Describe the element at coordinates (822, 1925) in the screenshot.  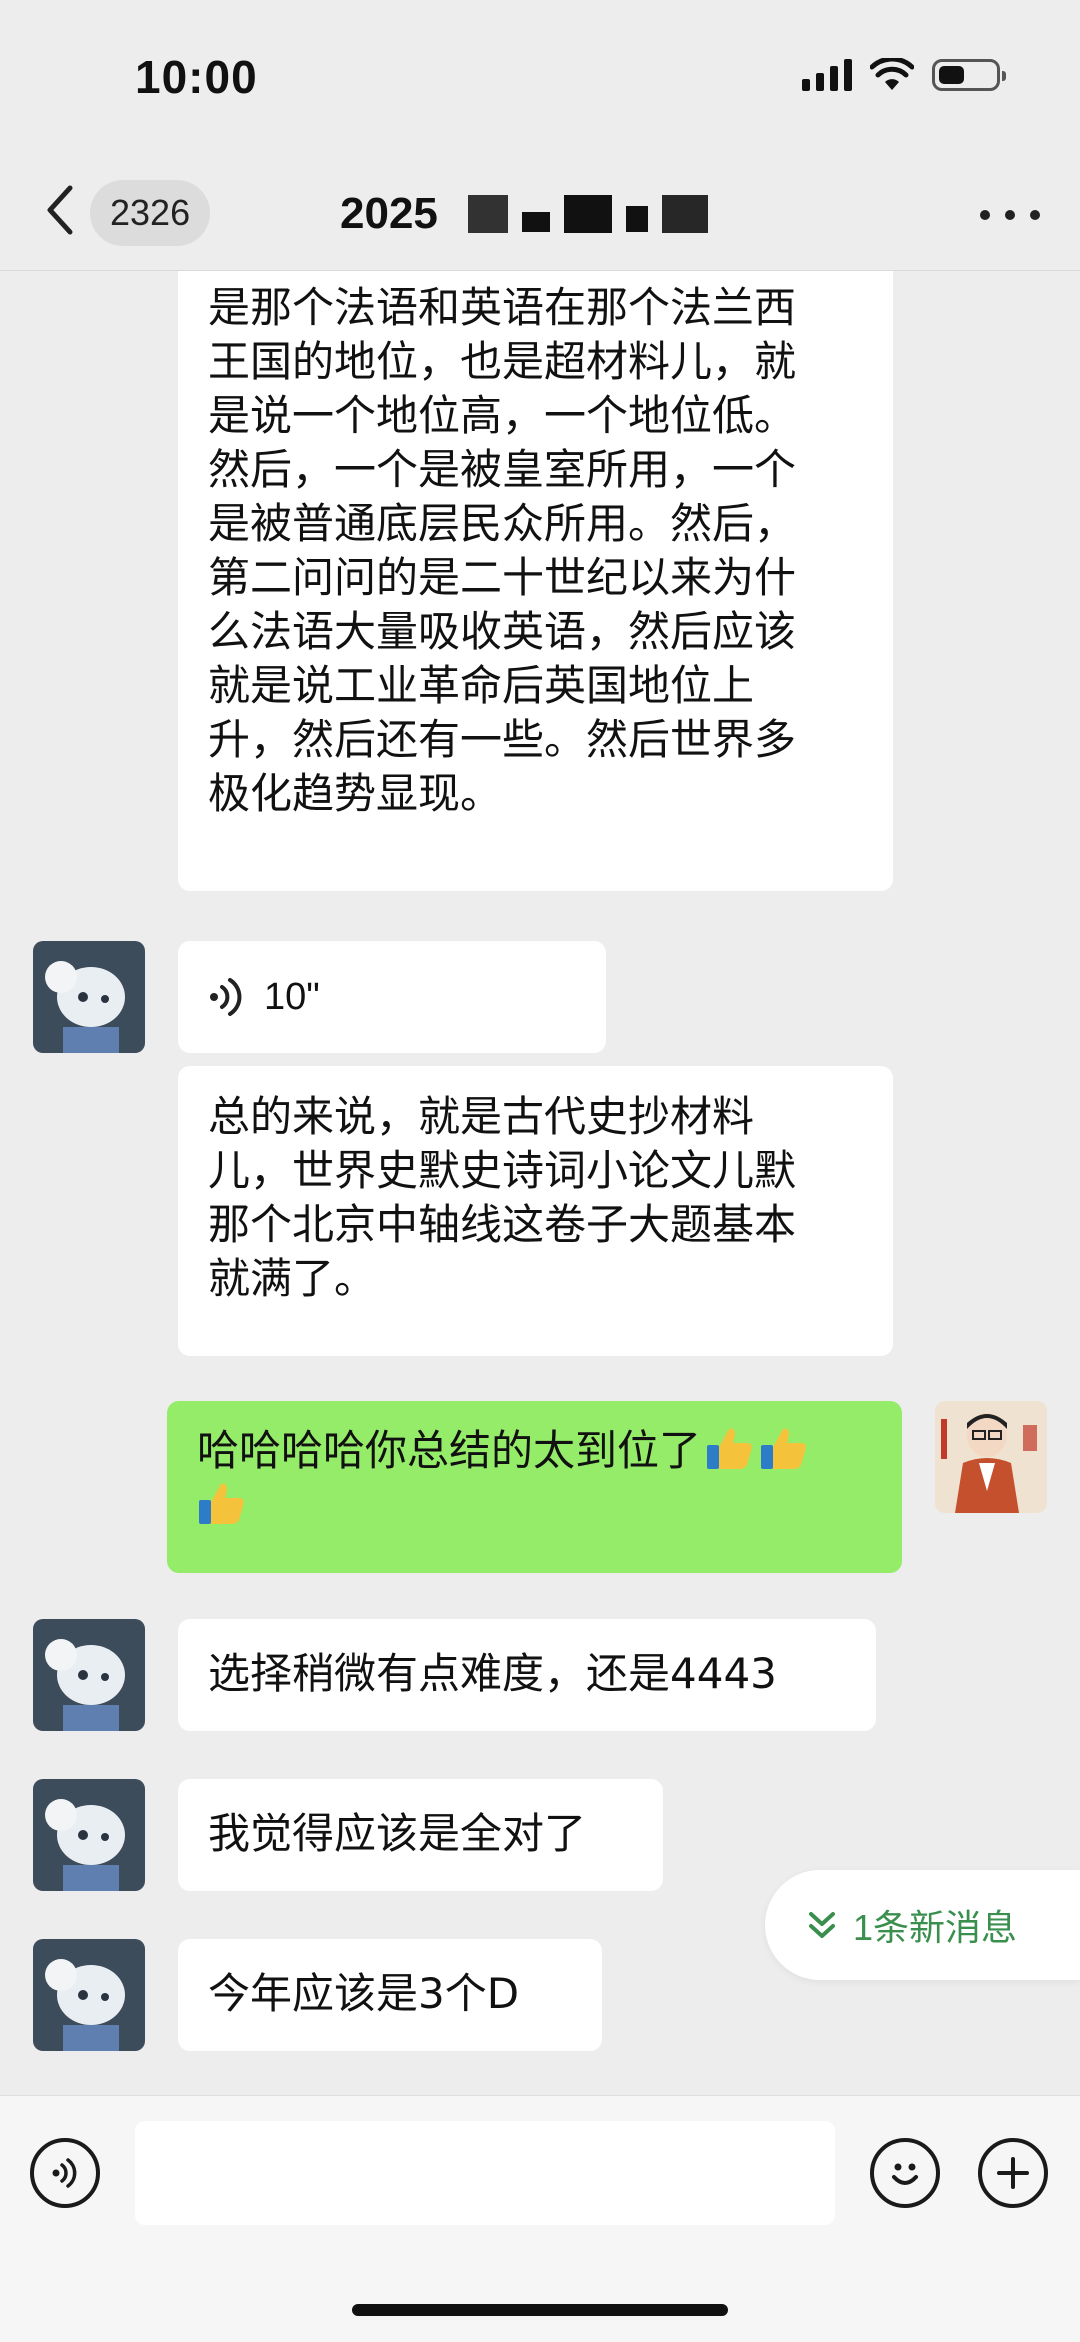
I see `double-chevron-down-icon` at that location.